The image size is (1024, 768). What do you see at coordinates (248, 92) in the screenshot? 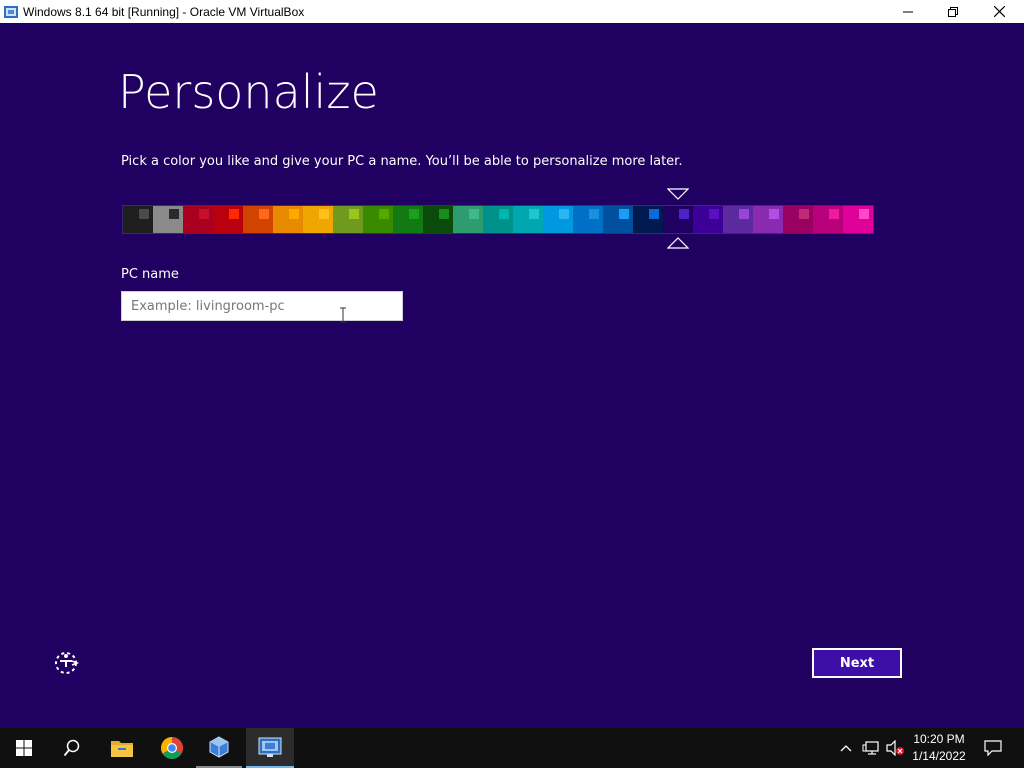
I see `page-title: Personalize` at bounding box center [248, 92].